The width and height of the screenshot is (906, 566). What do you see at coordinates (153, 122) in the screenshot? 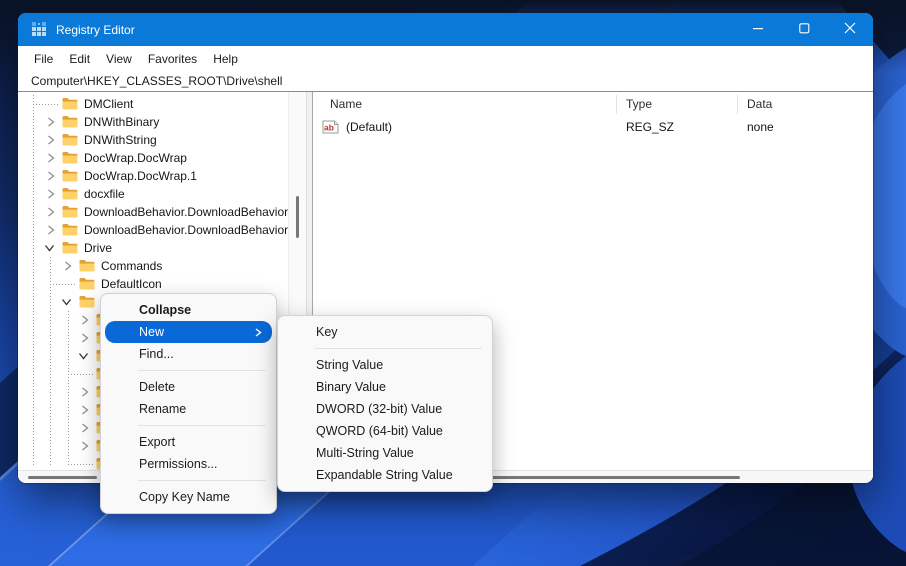
I see `tree-item-dnwithbinary: DNWithBinary` at bounding box center [153, 122].